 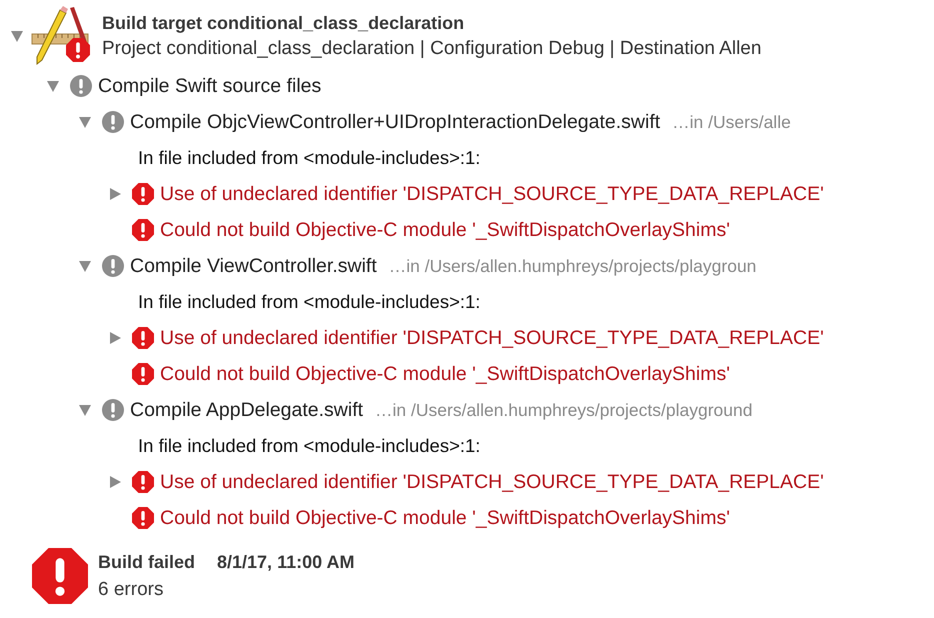 I want to click on build-result-title: Build failed, so click(x=147, y=562).